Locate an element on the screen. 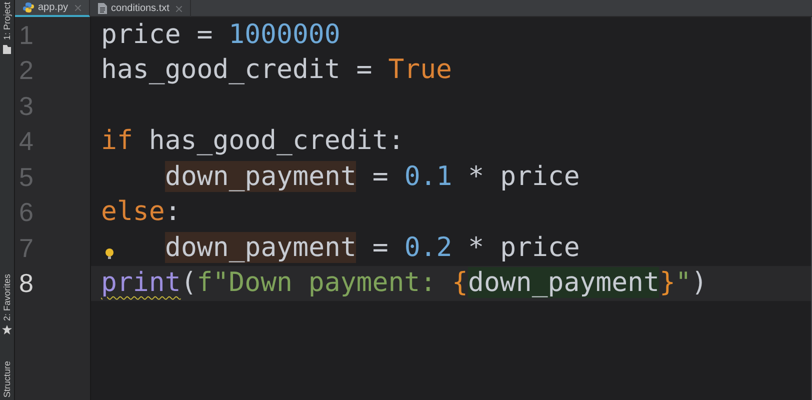 Image resolution: width=812 pixels, height=400 pixels. text-file-icon is located at coordinates (103, 8).